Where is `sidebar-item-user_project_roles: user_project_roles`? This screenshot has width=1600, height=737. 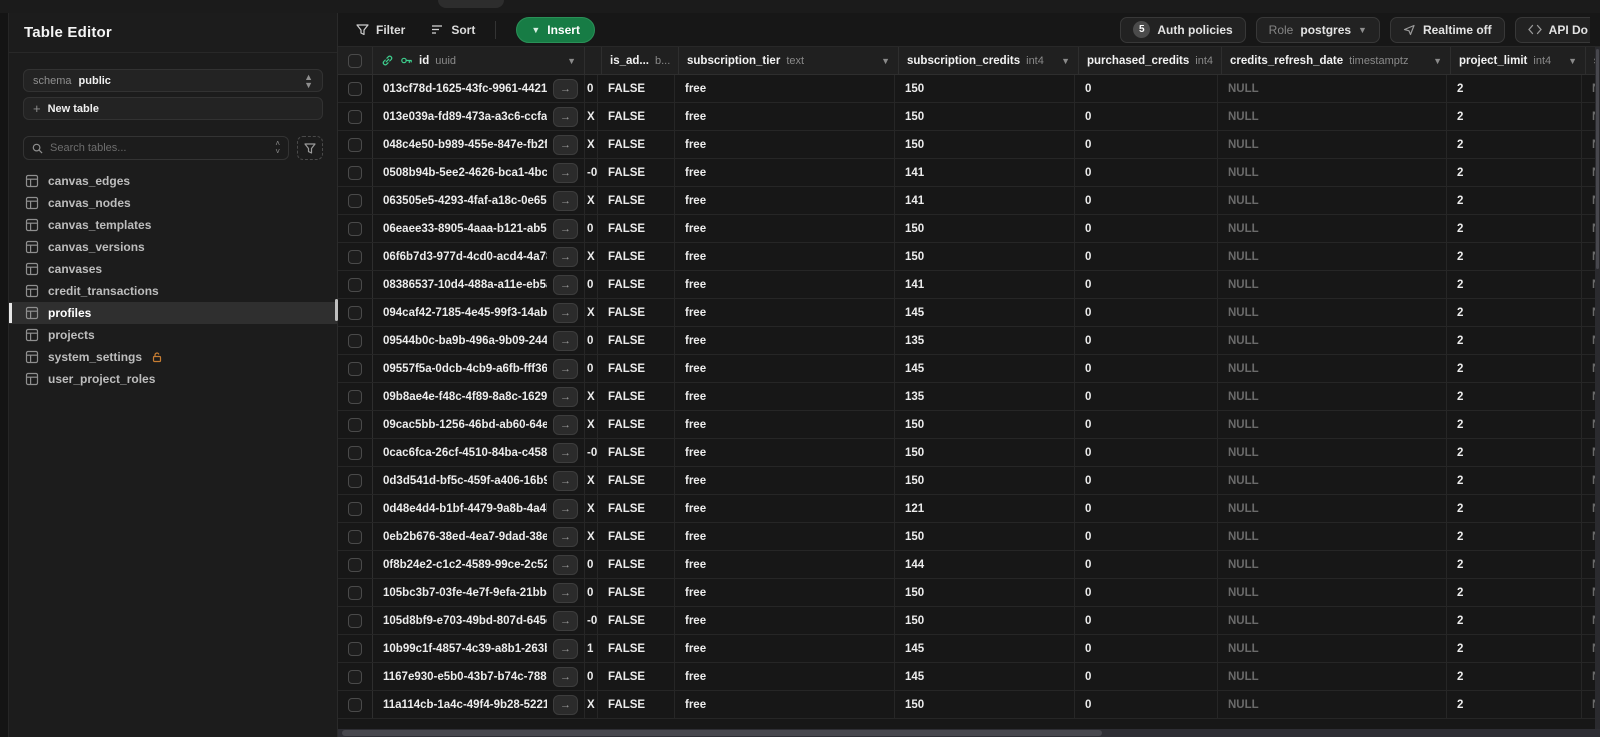
sidebar-item-user_project_roles: user_project_roles is located at coordinates (173, 379).